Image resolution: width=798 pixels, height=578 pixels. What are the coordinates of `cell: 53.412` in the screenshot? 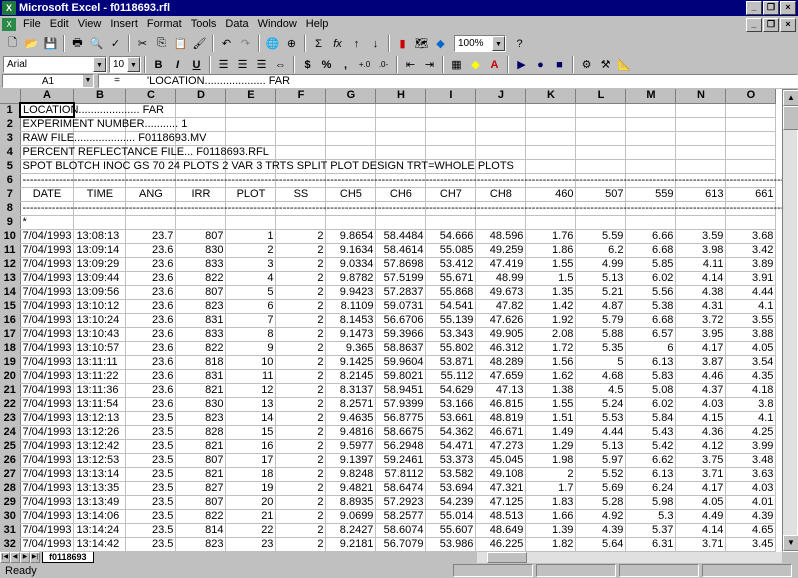 It's located at (451, 264).